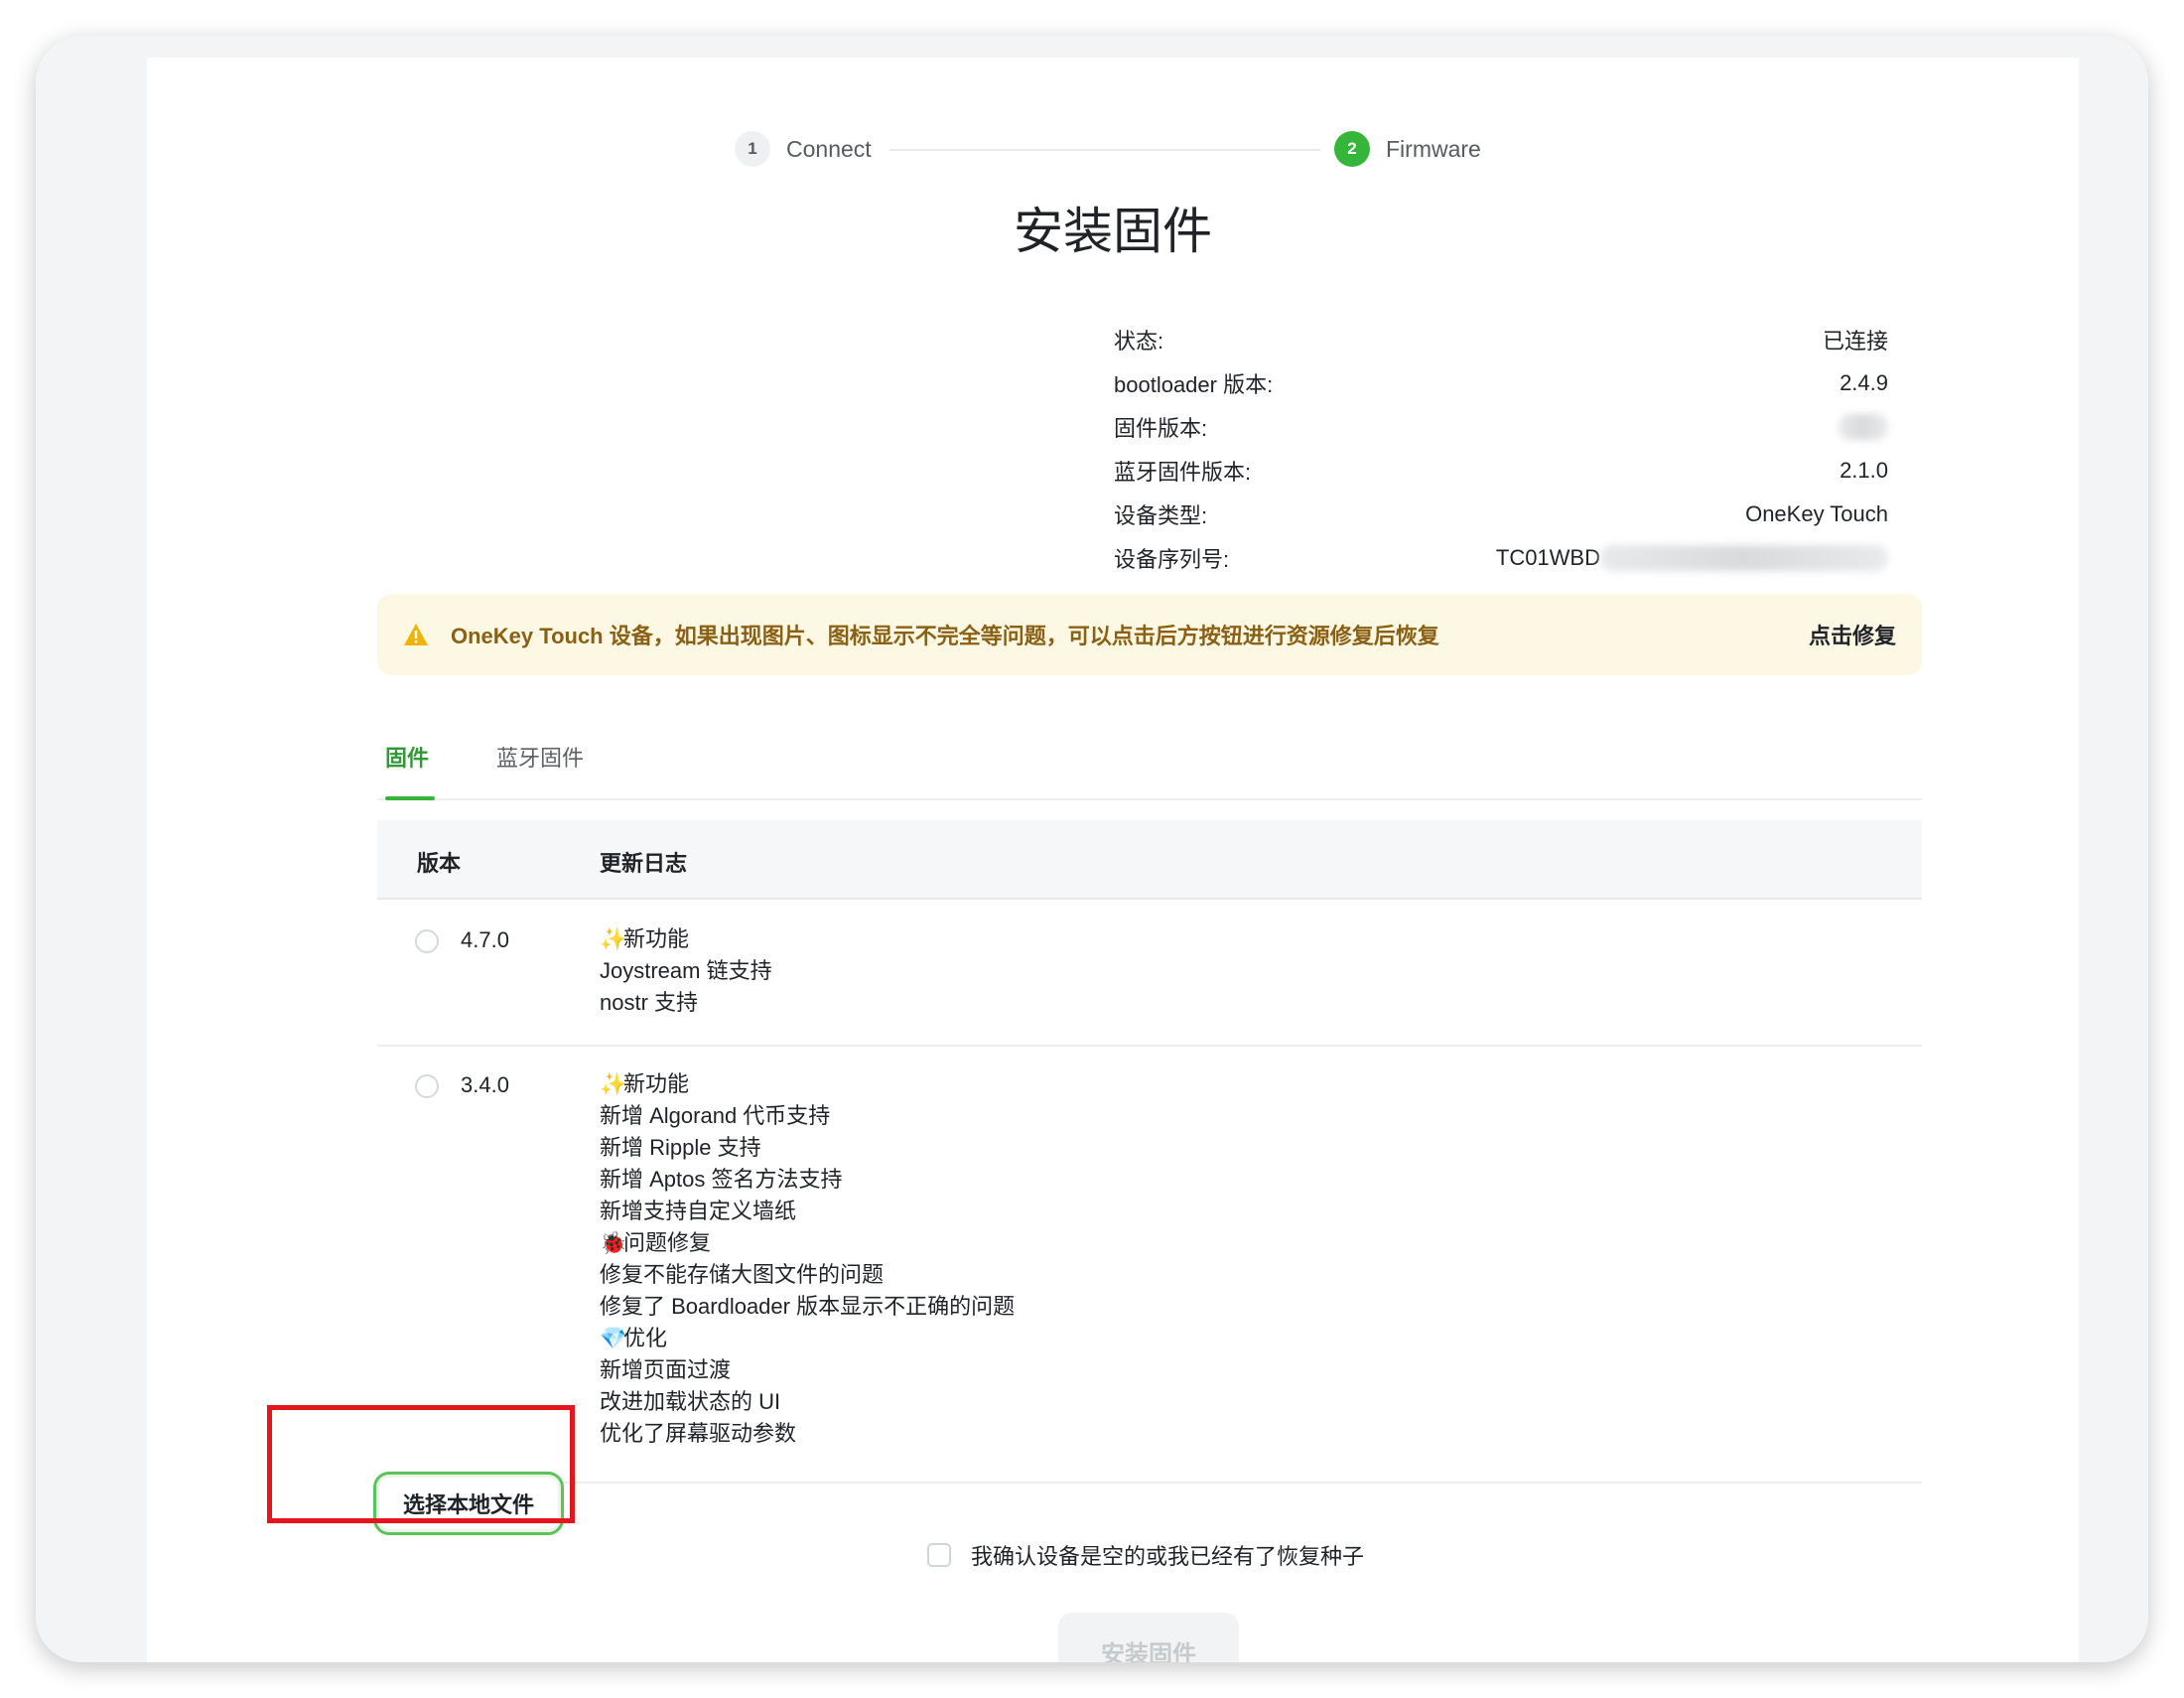 This screenshot has height=1698, width=2184. I want to click on changelog: ✨ 新功能 Joystream 链支持 nostr 支持, so click(686, 971).